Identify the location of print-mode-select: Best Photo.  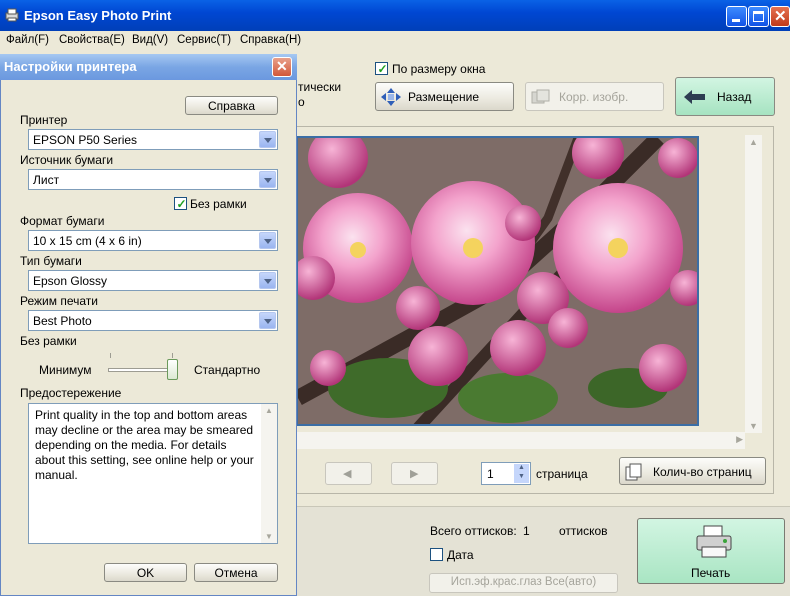
(153, 320).